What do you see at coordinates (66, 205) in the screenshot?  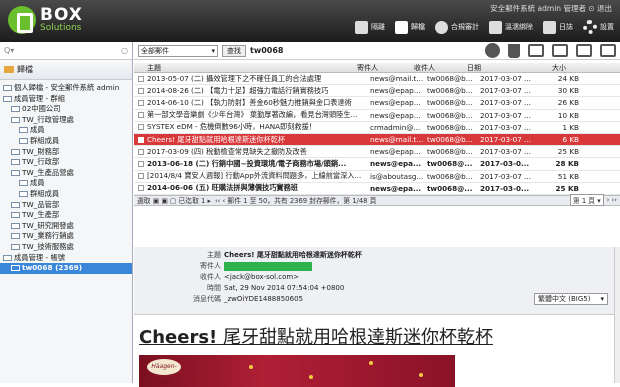 I see `tree-item: TW_品管部` at bounding box center [66, 205].